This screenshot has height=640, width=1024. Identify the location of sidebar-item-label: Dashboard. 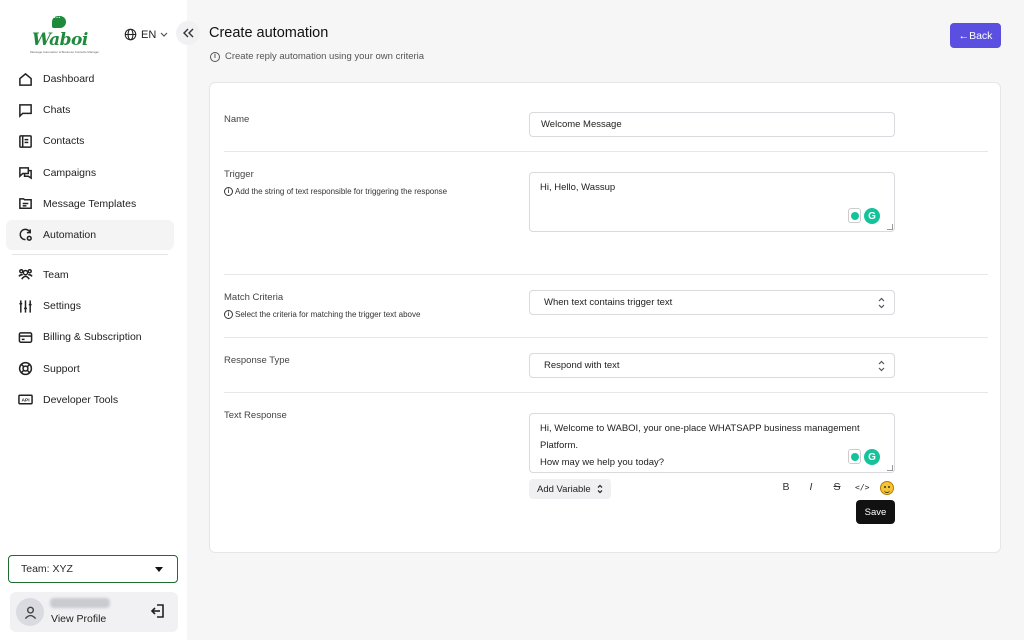
(69, 79).